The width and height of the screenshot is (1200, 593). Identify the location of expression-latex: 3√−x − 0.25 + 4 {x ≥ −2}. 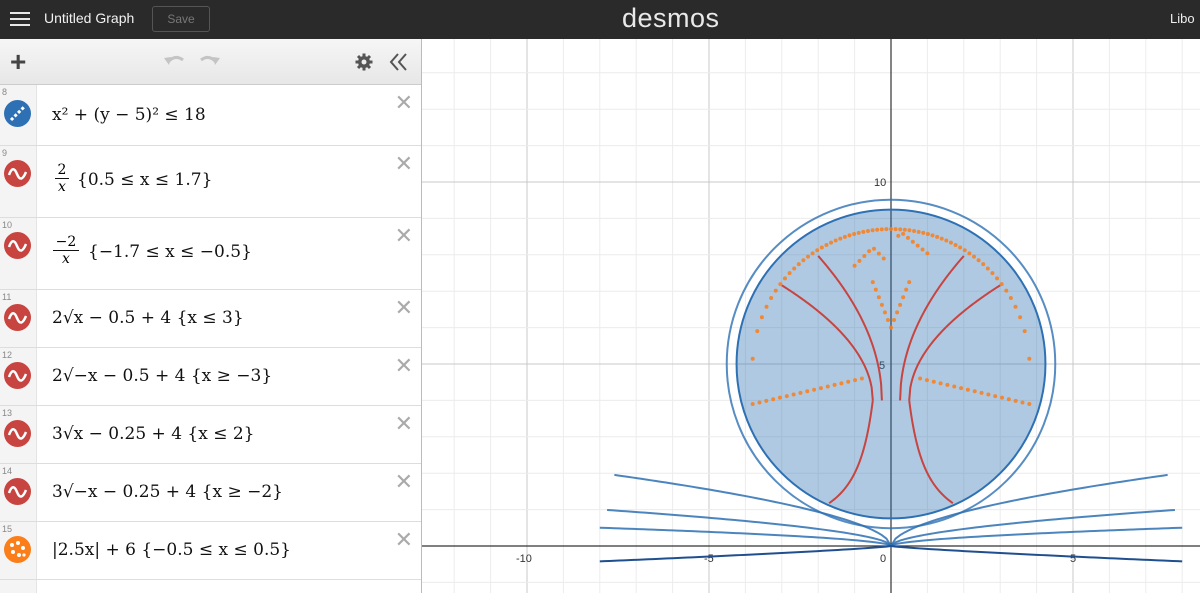
(167, 492).